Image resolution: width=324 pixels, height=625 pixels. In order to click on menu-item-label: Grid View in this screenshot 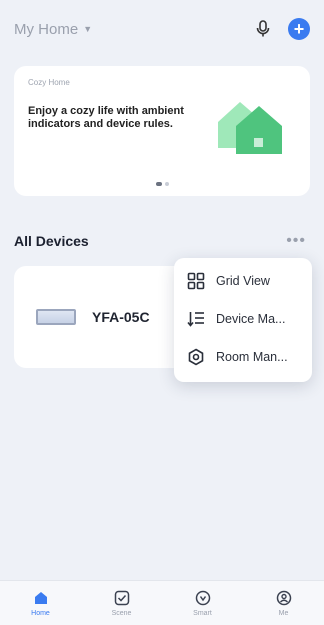, I will do `click(243, 281)`.